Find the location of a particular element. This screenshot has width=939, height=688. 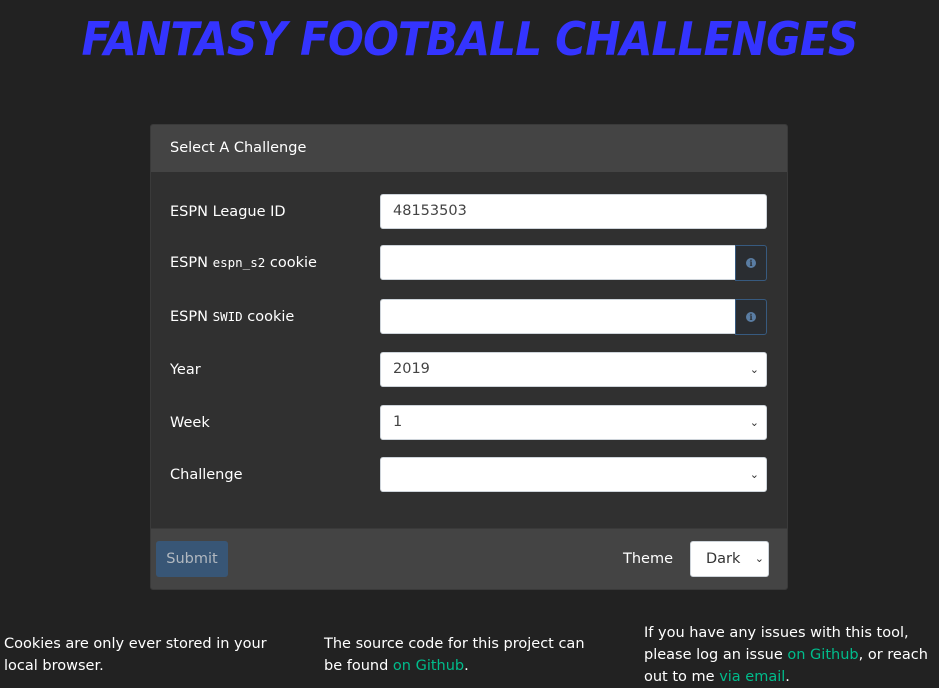

year-select: 2019 ⌄ is located at coordinates (573, 369).